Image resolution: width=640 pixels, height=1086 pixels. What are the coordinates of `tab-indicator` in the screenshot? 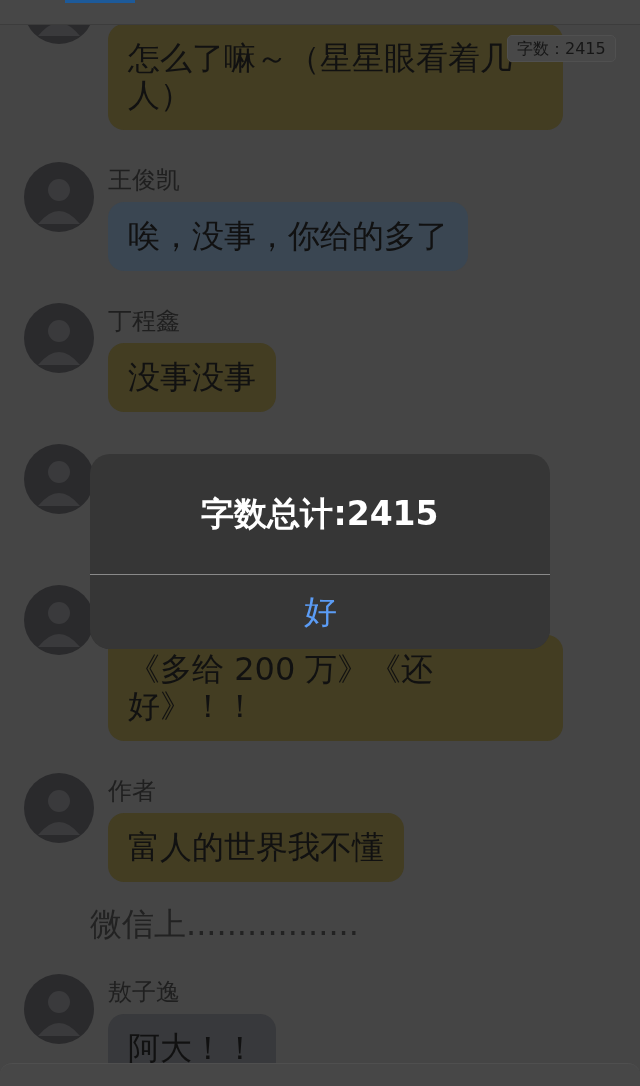 It's located at (100, 1).